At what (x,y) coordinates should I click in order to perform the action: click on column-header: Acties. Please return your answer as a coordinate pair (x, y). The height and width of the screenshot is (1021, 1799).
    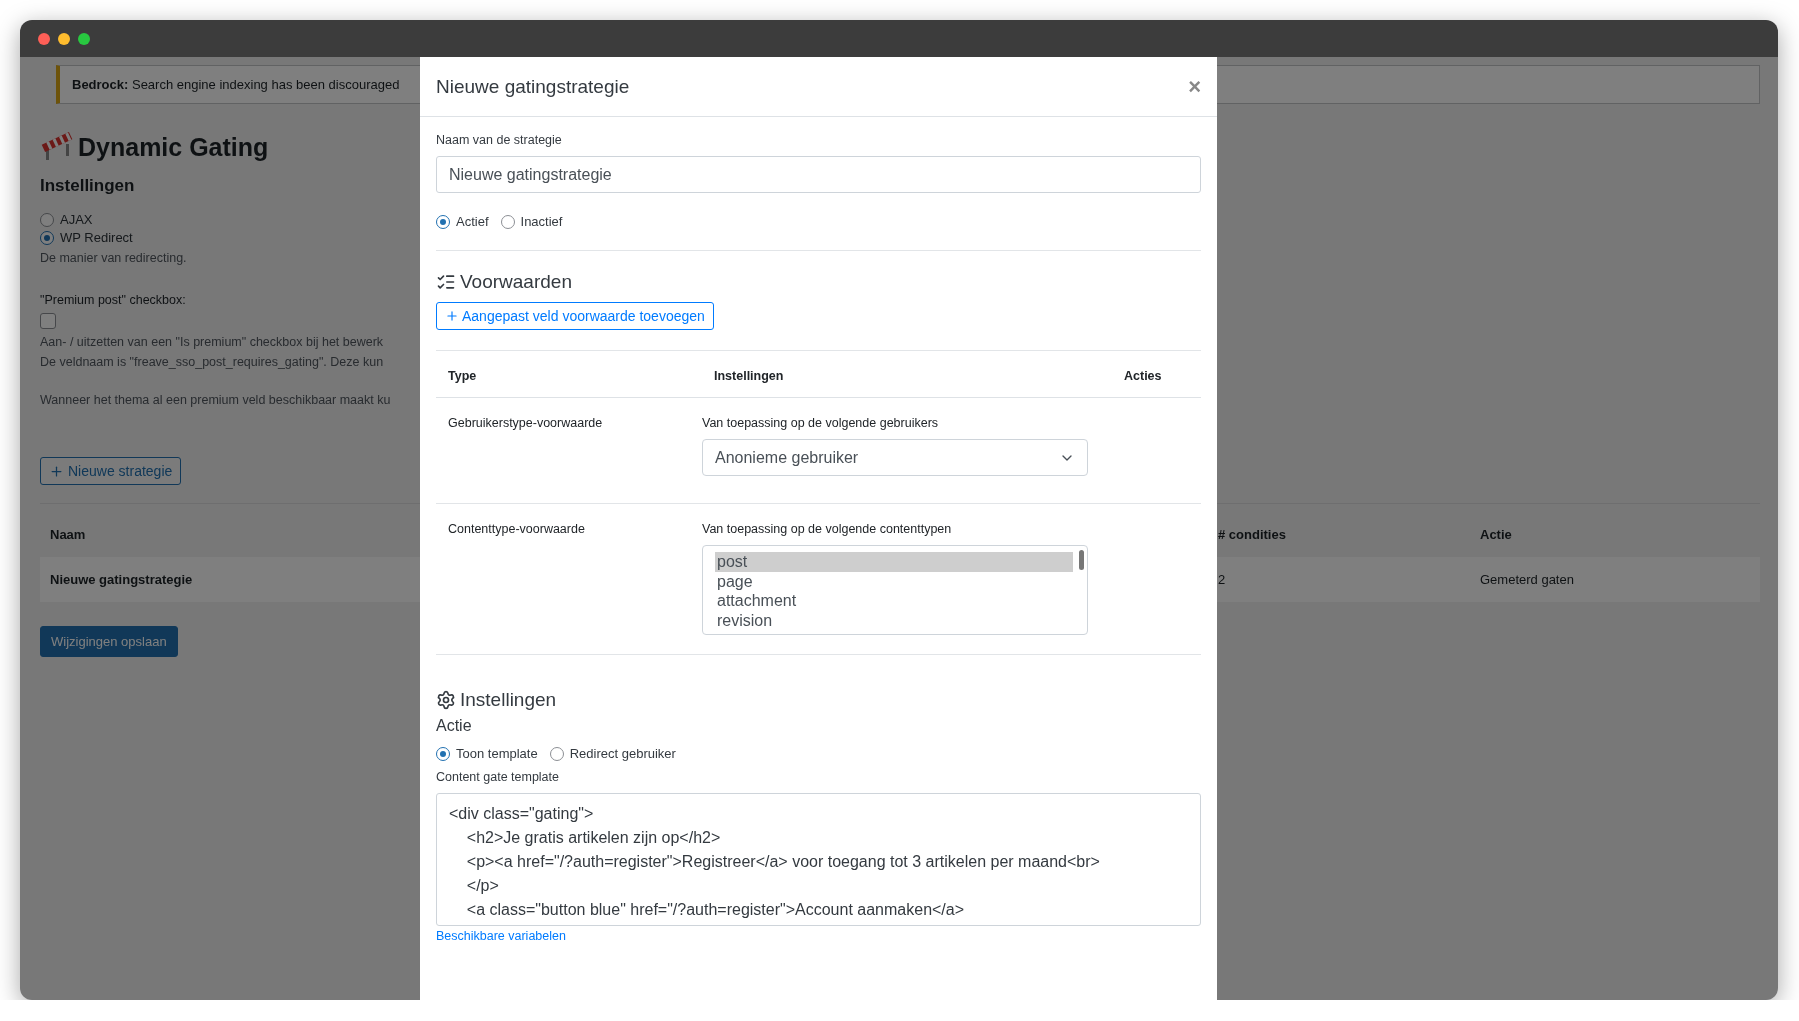
    Looking at the image, I should click on (1143, 376).